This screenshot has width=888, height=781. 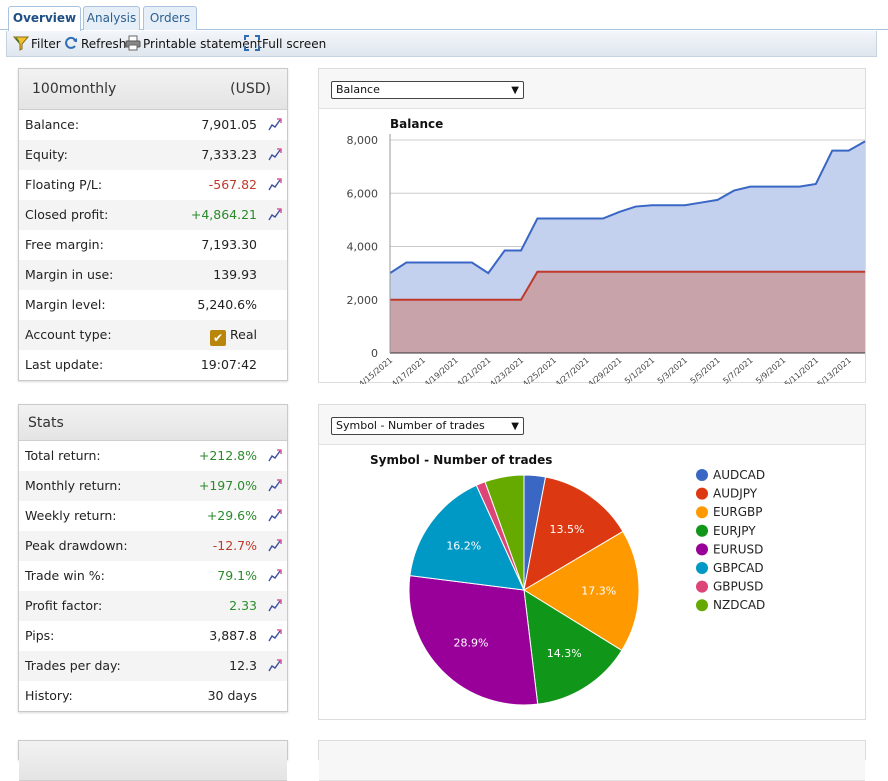 What do you see at coordinates (639, 370) in the screenshot?
I see `x-tick-label: 5/1/2021` at bounding box center [639, 370].